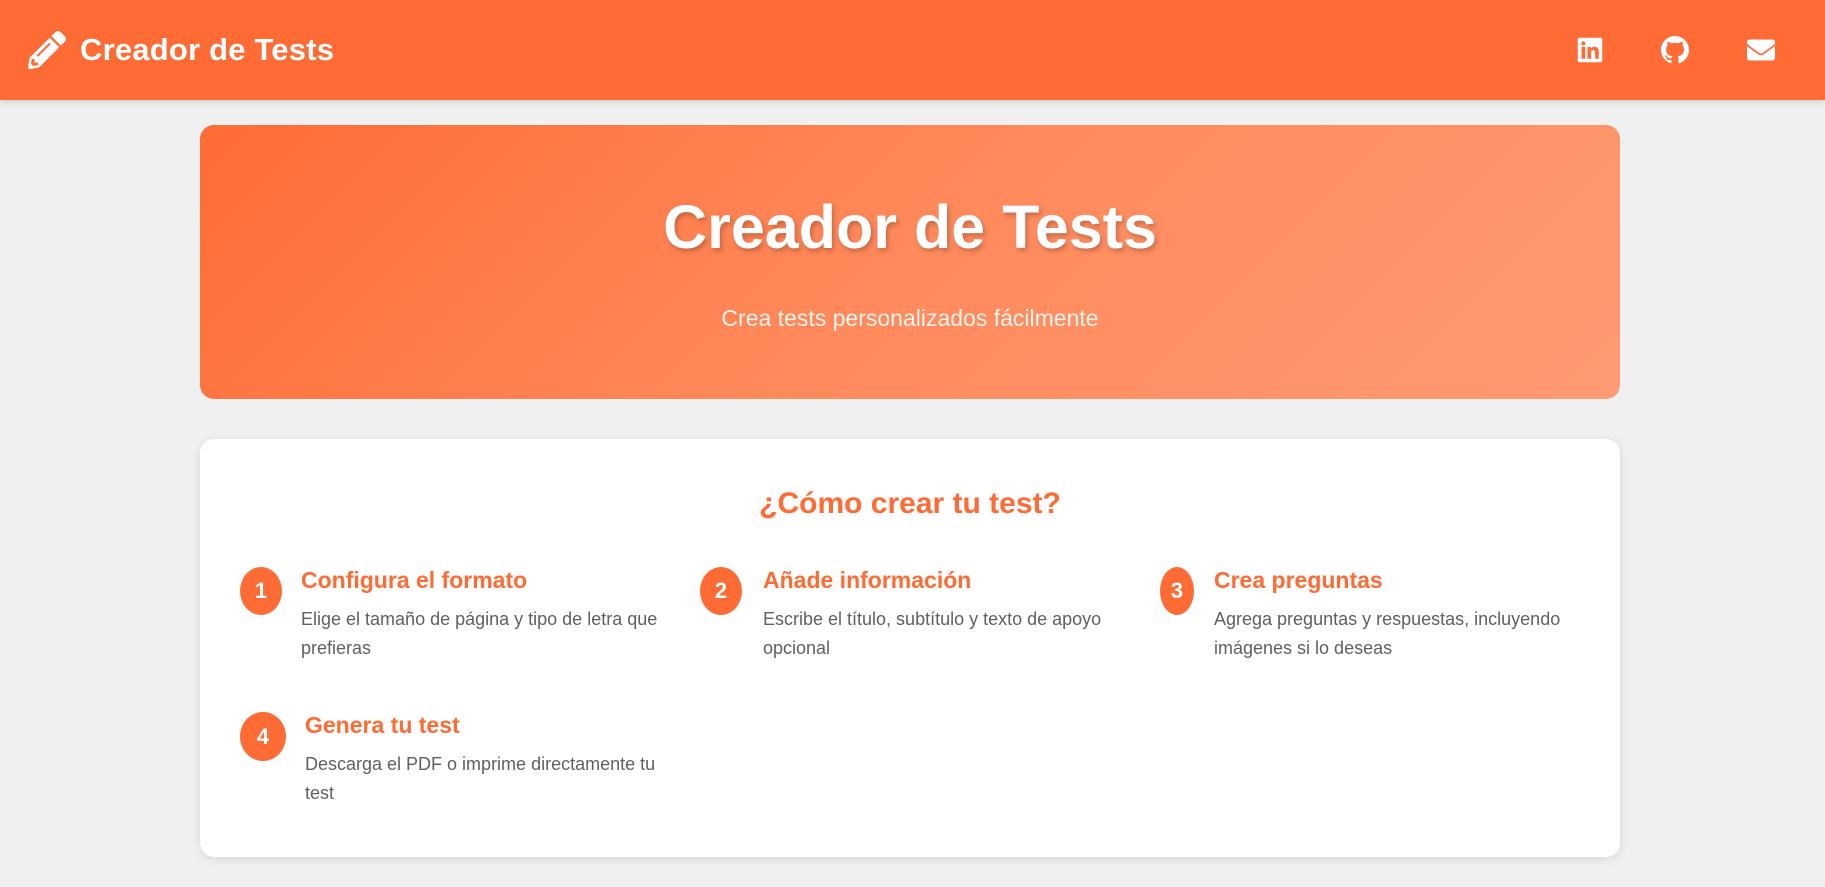  Describe the element at coordinates (1177, 591) in the screenshot. I see `step-number: 3` at that location.